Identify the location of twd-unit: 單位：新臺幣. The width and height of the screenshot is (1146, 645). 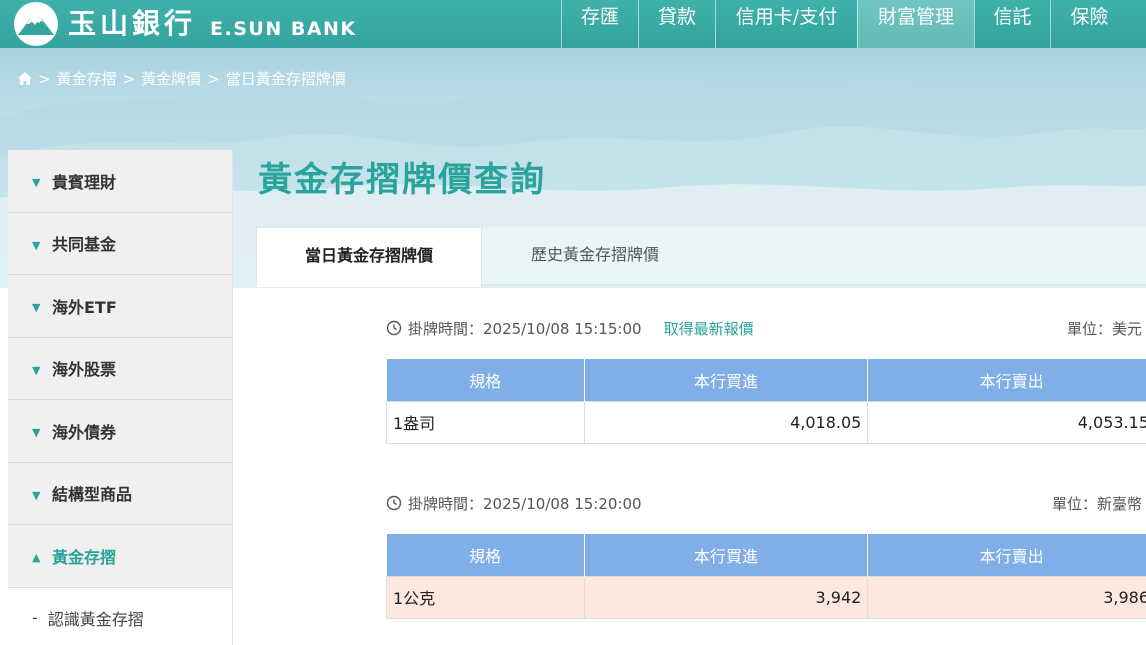
(1096, 504).